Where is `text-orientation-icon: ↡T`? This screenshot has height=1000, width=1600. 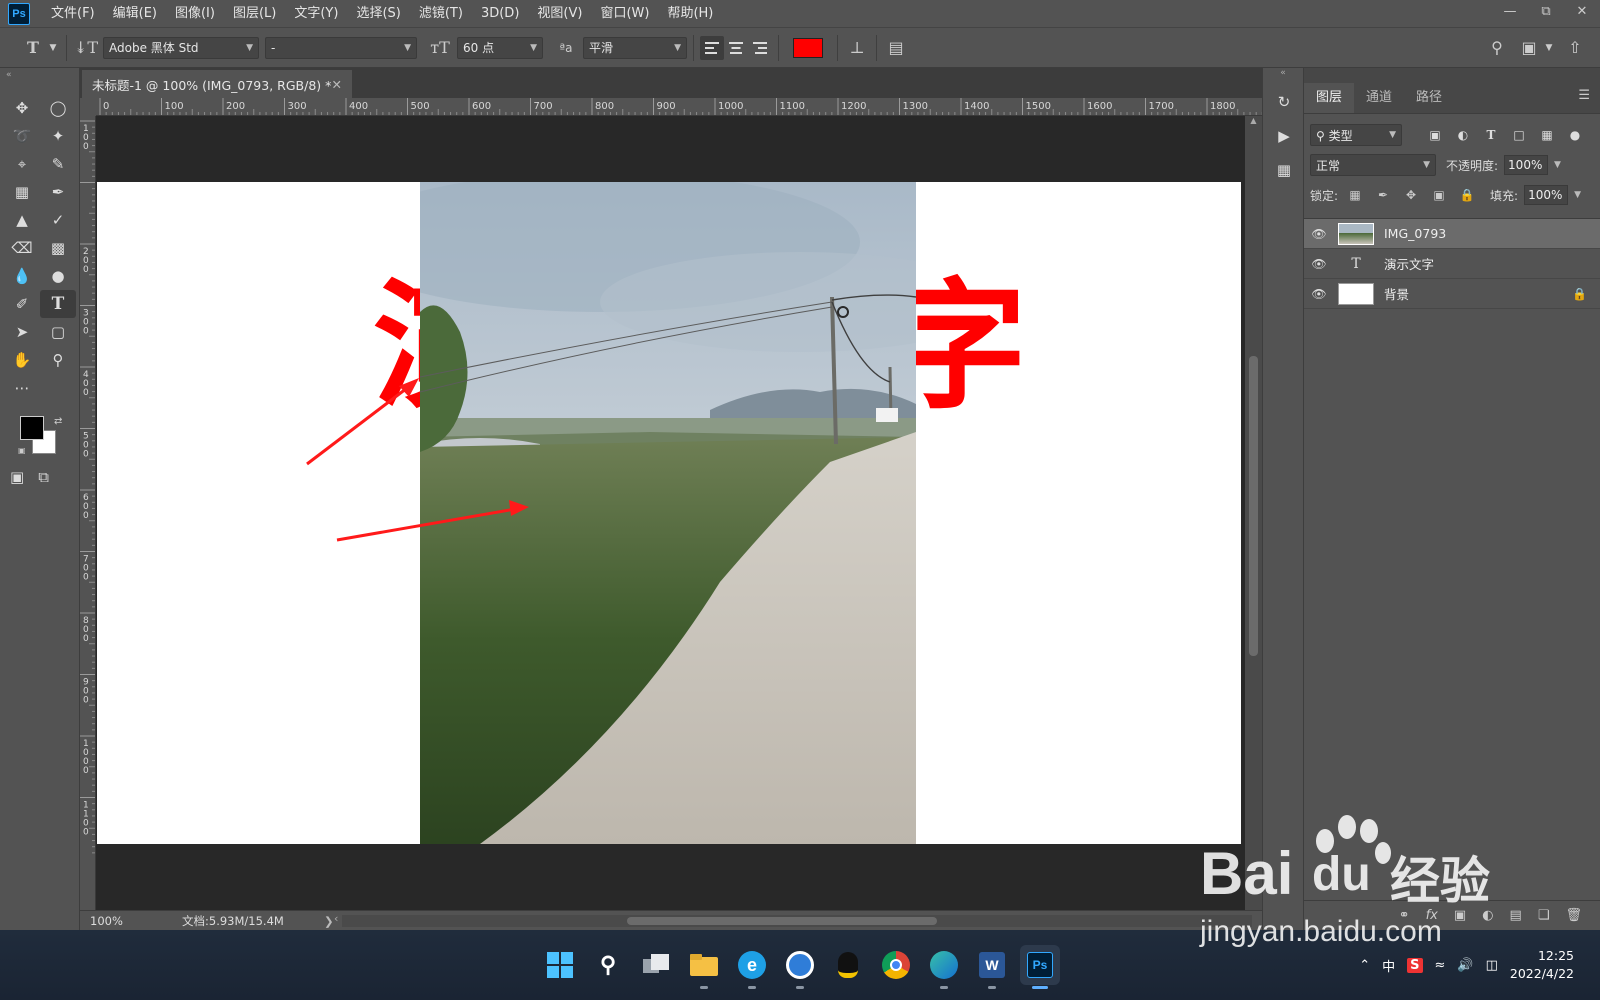
text-orientation-icon: ↡T is located at coordinates (86, 48).